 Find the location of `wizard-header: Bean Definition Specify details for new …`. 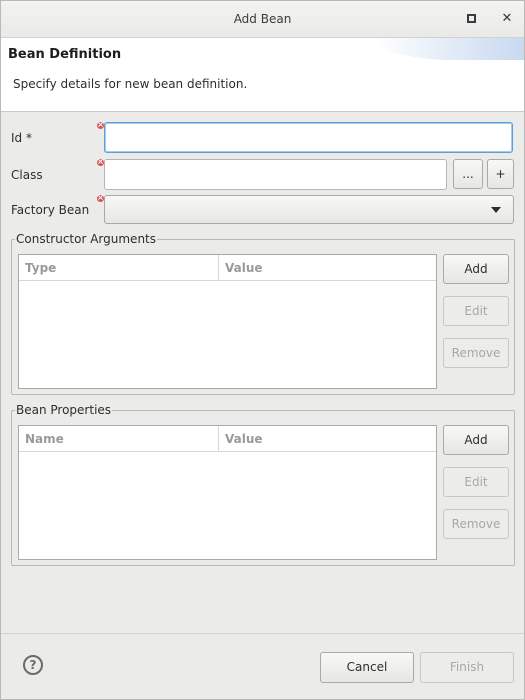

wizard-header: Bean Definition Specify details for new … is located at coordinates (262, 75).